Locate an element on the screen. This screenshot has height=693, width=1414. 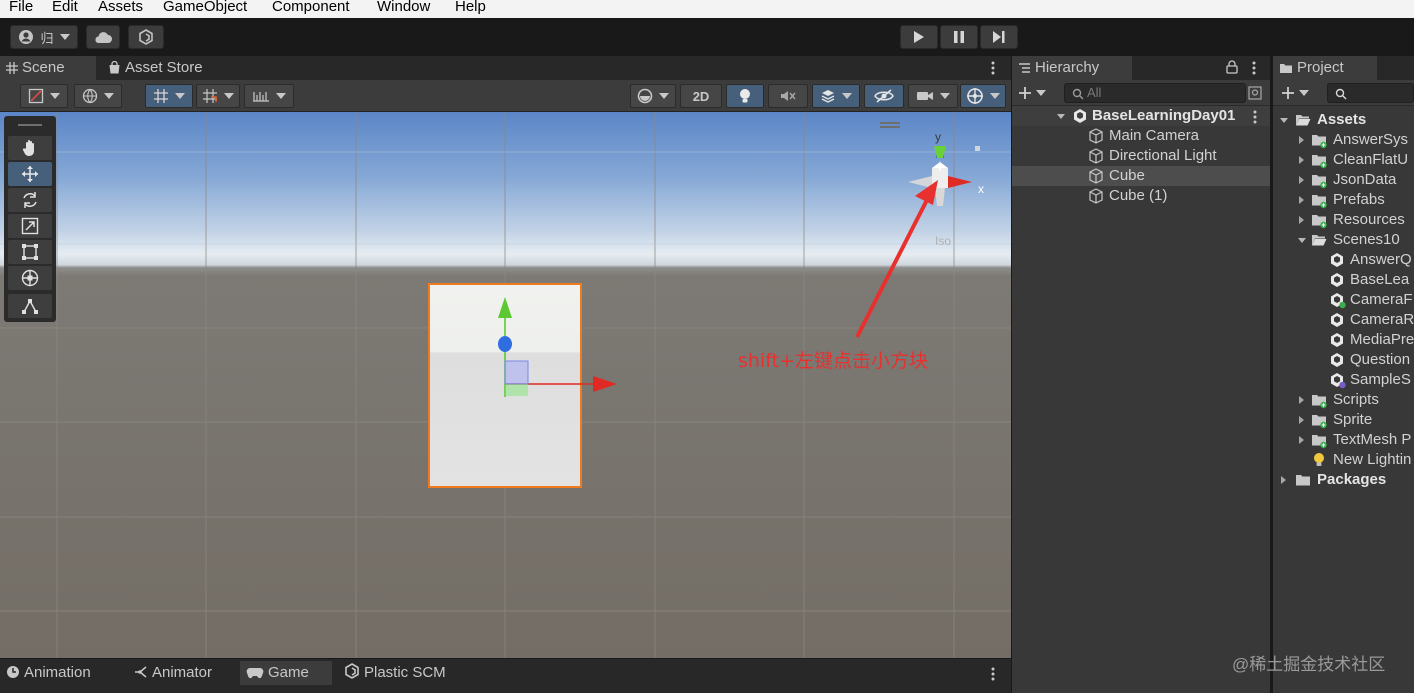
lock-icon is located at coordinates (1232, 68).